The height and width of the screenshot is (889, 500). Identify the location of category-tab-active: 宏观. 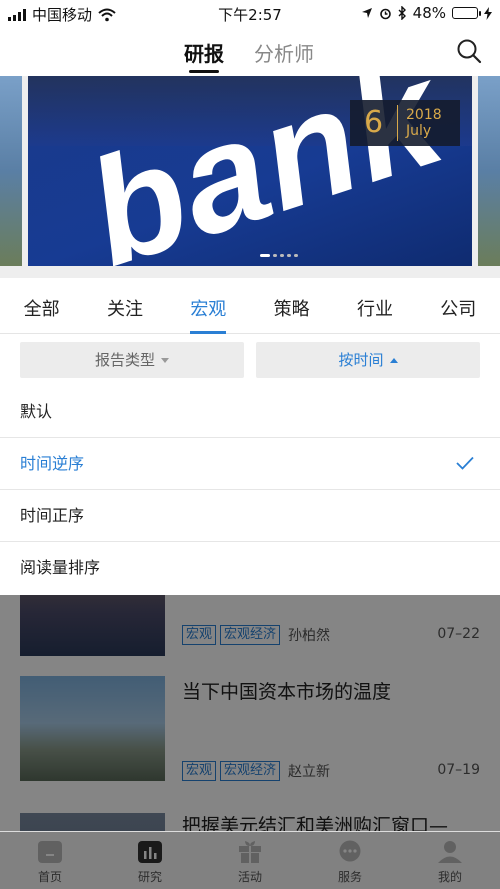
(208, 306).